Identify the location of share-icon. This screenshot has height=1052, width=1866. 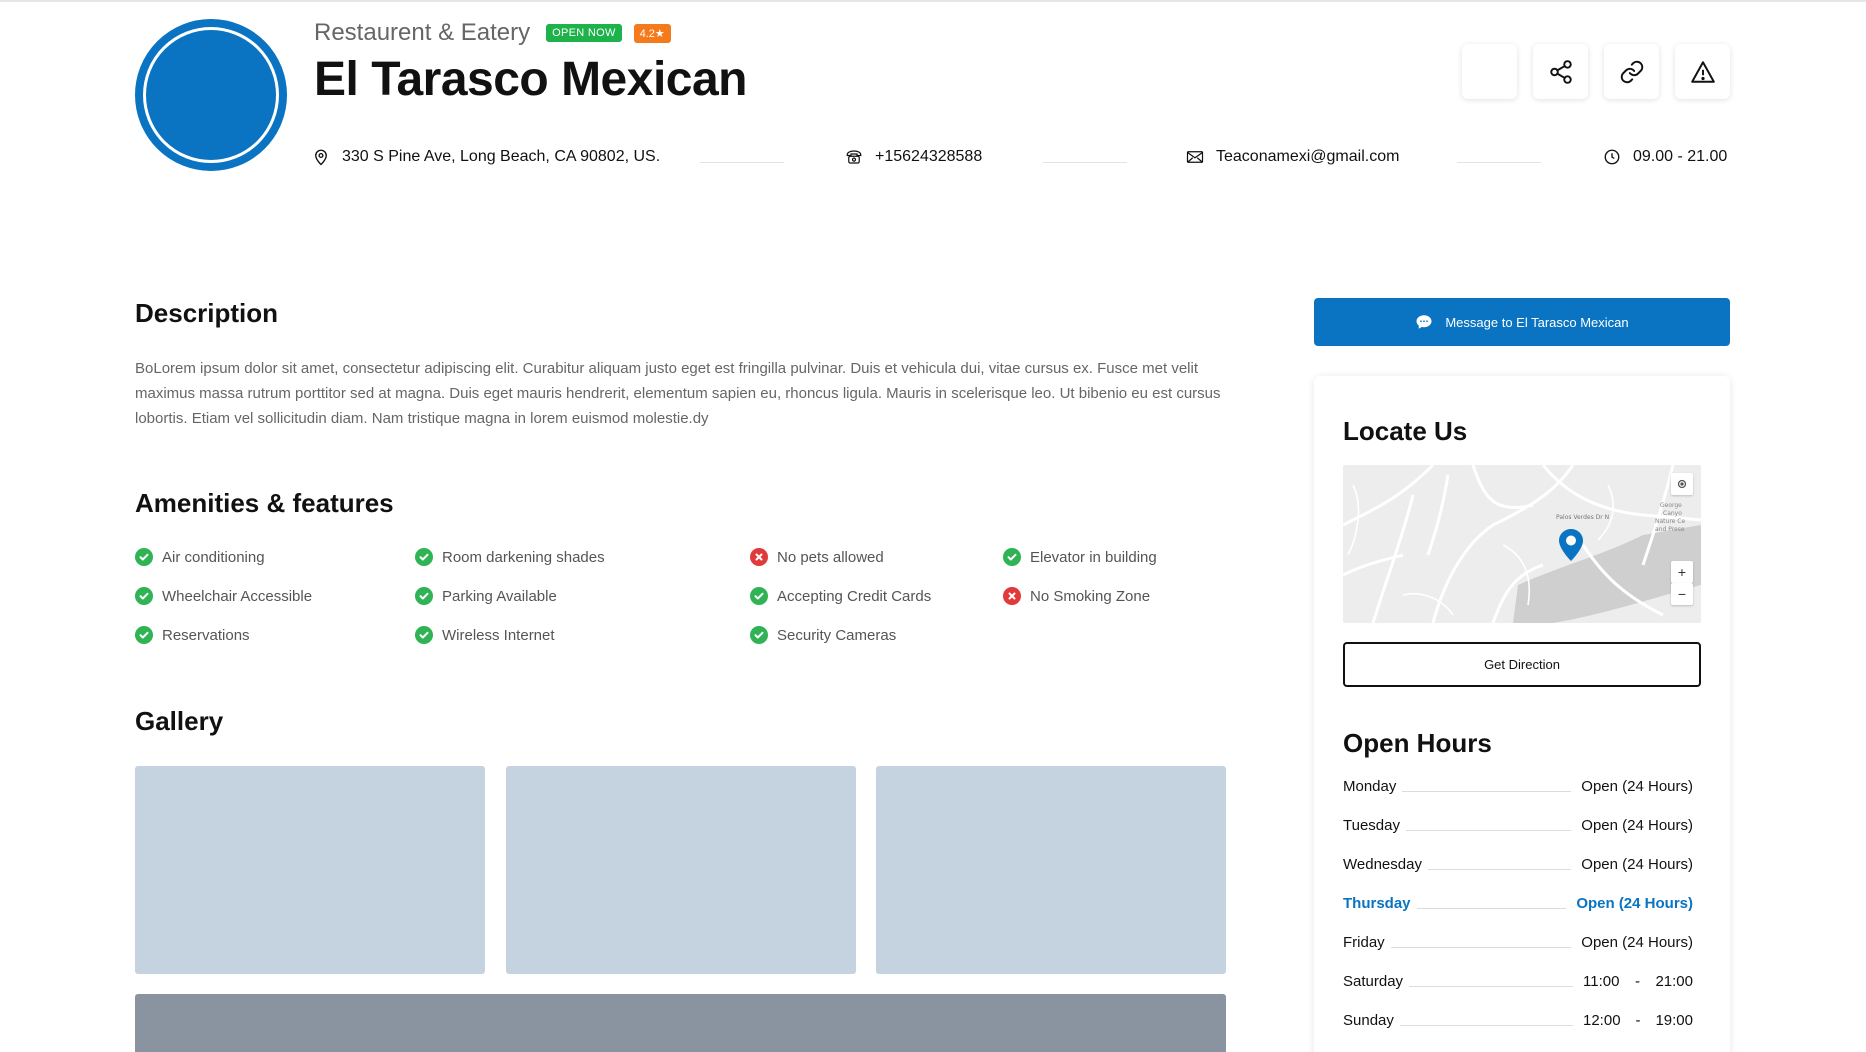
(1560, 71).